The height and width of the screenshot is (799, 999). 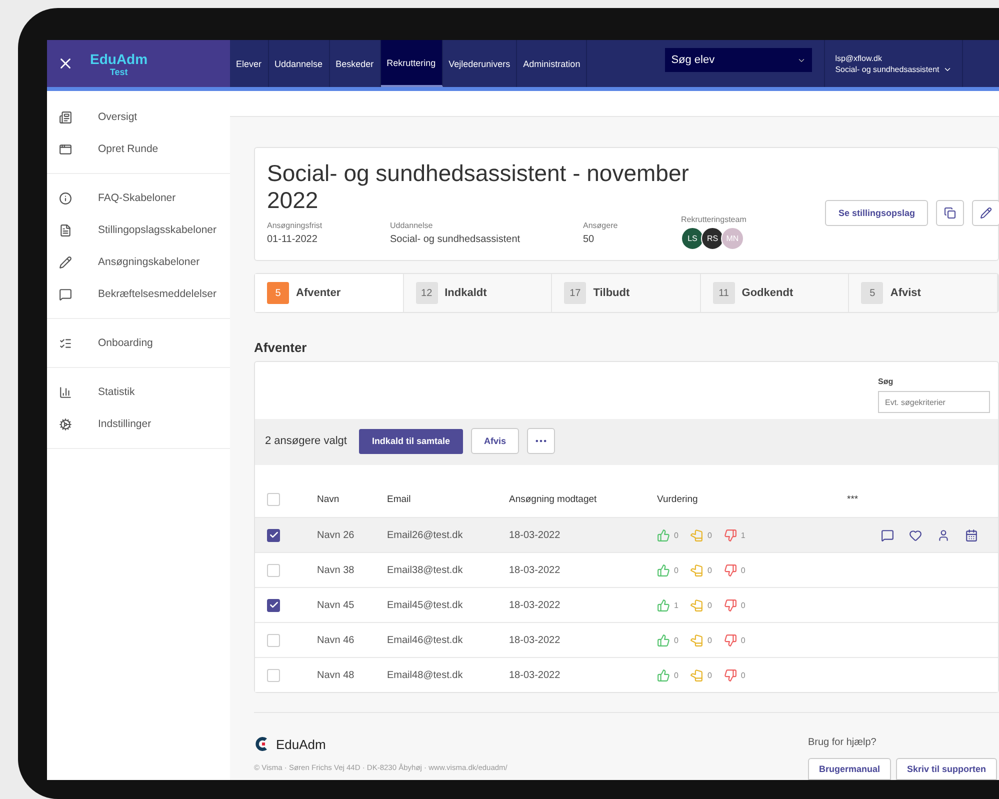 What do you see at coordinates (65, 424) in the screenshot?
I see `settings-icon` at bounding box center [65, 424].